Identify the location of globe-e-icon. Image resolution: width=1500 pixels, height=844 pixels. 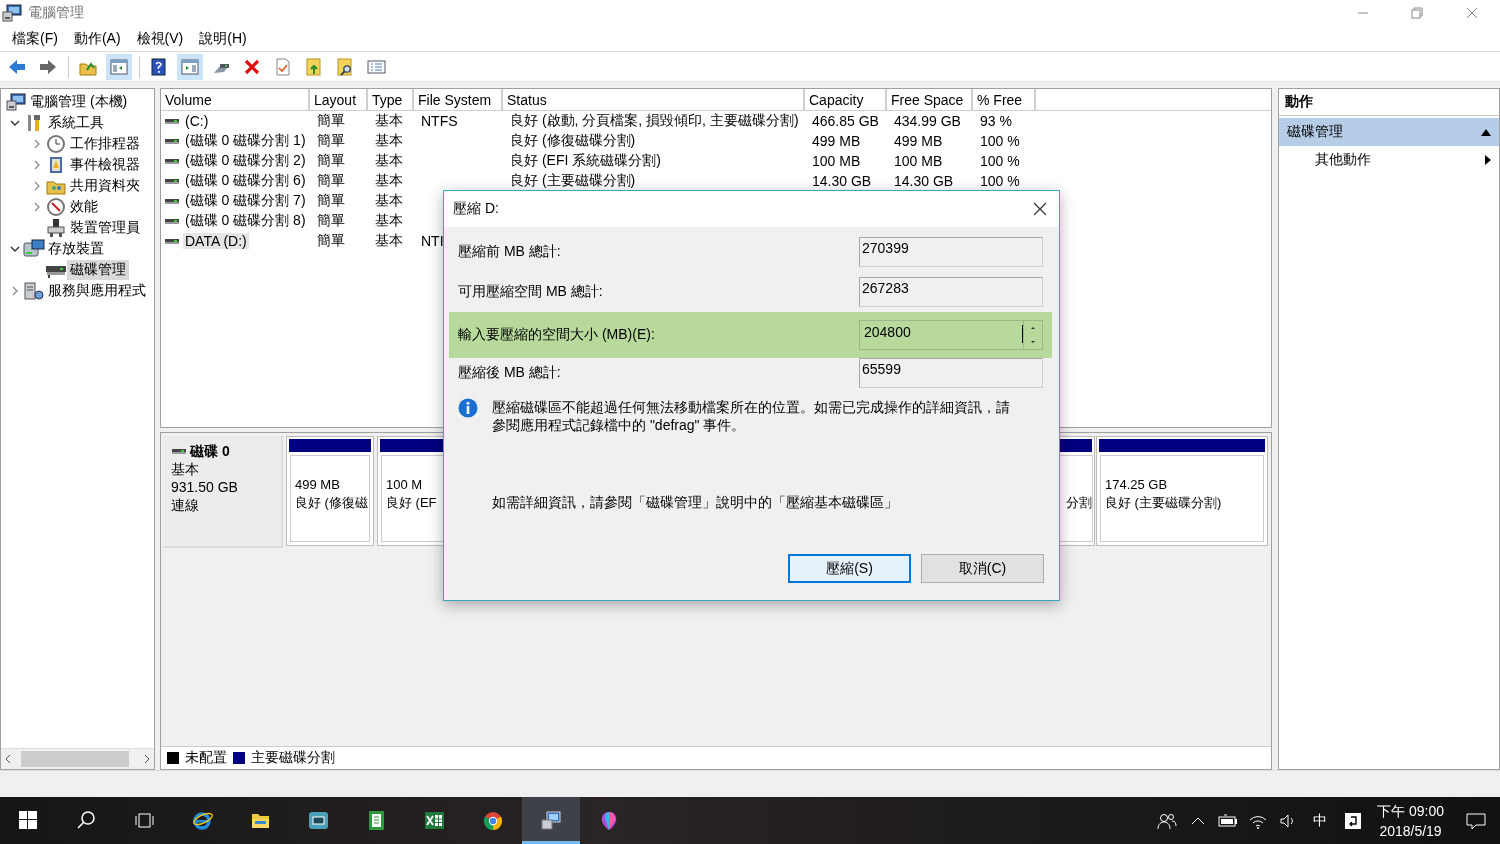
(203, 820).